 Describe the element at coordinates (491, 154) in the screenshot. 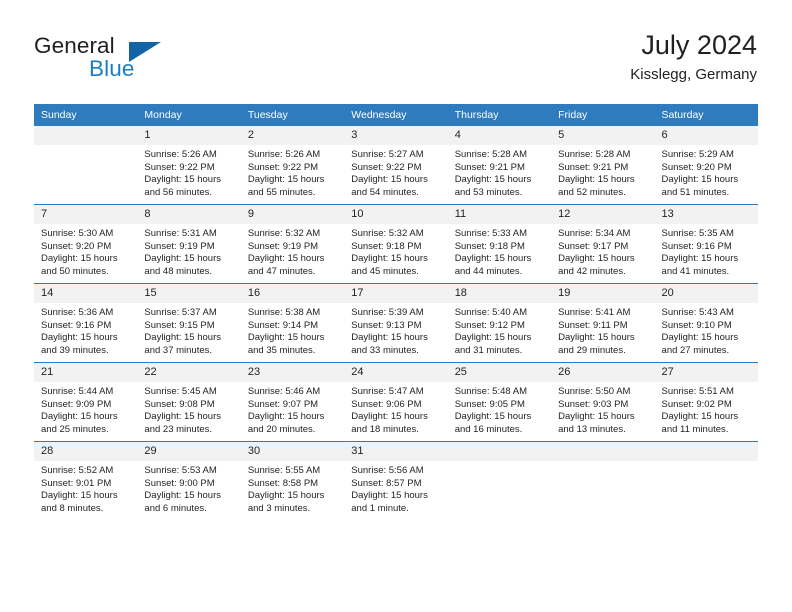

I see `day-info-line: Sunrise: 5:28 AM` at that location.